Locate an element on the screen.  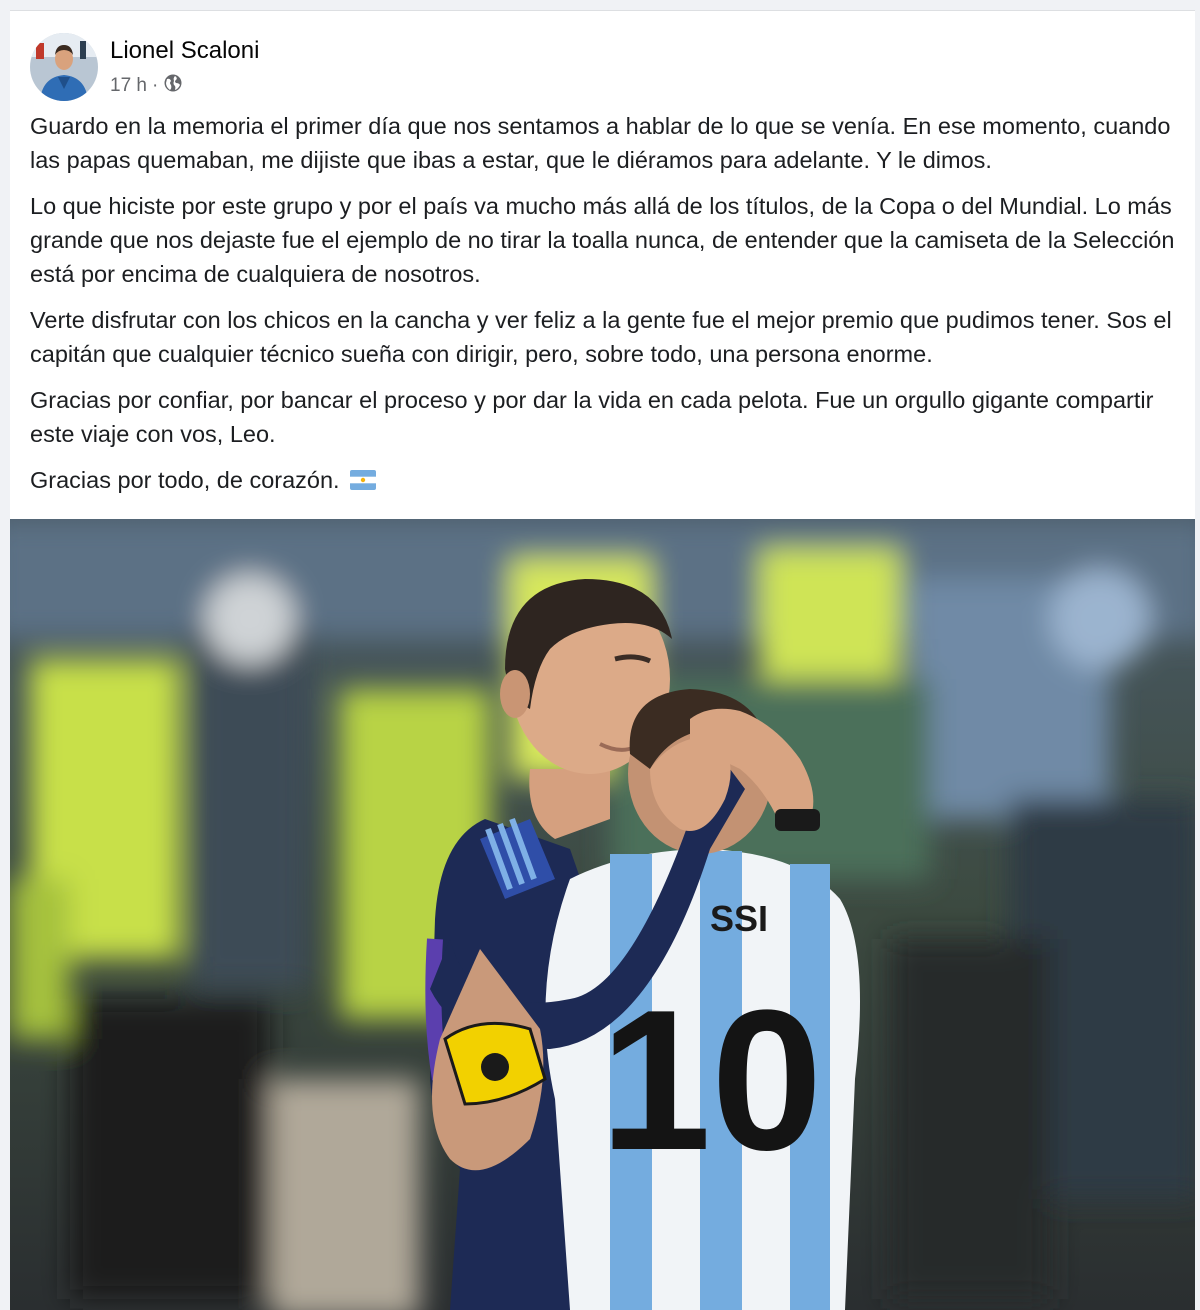
post-meta: 17 h · is located at coordinates (146, 86).